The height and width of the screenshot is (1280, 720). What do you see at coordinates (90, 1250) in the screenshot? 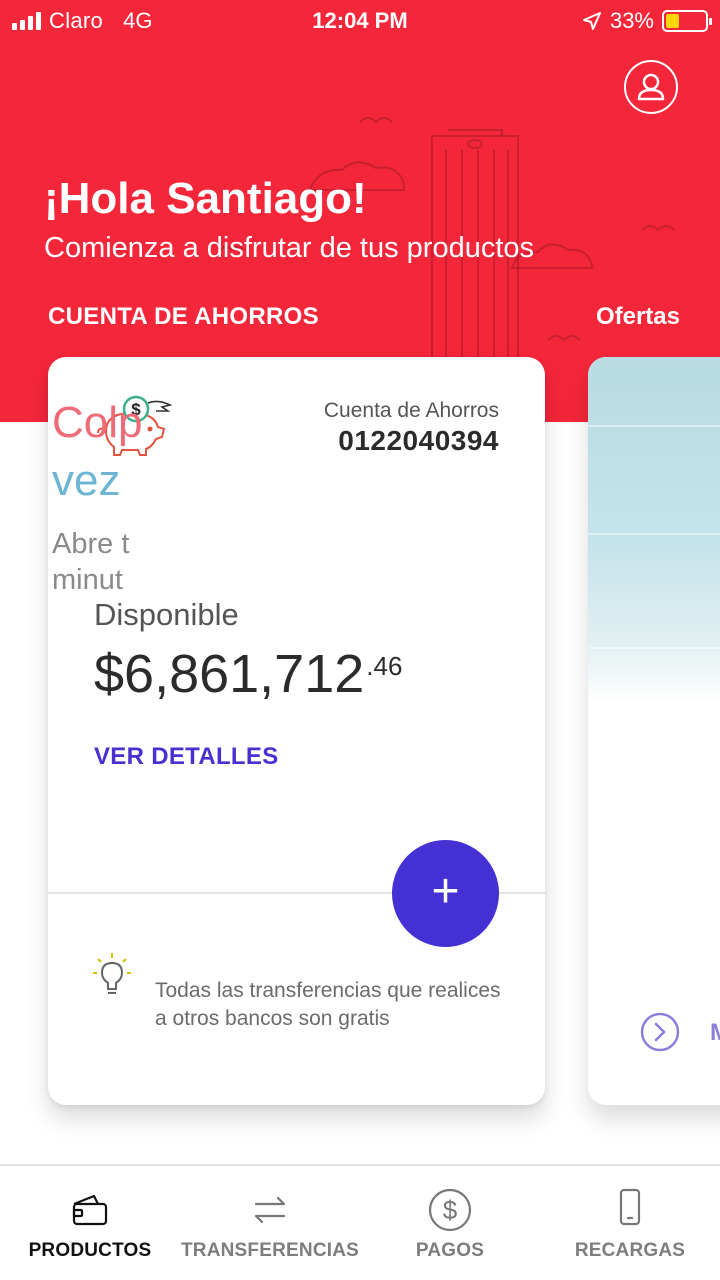
I see `tab-label: PRODUCTOS` at bounding box center [90, 1250].